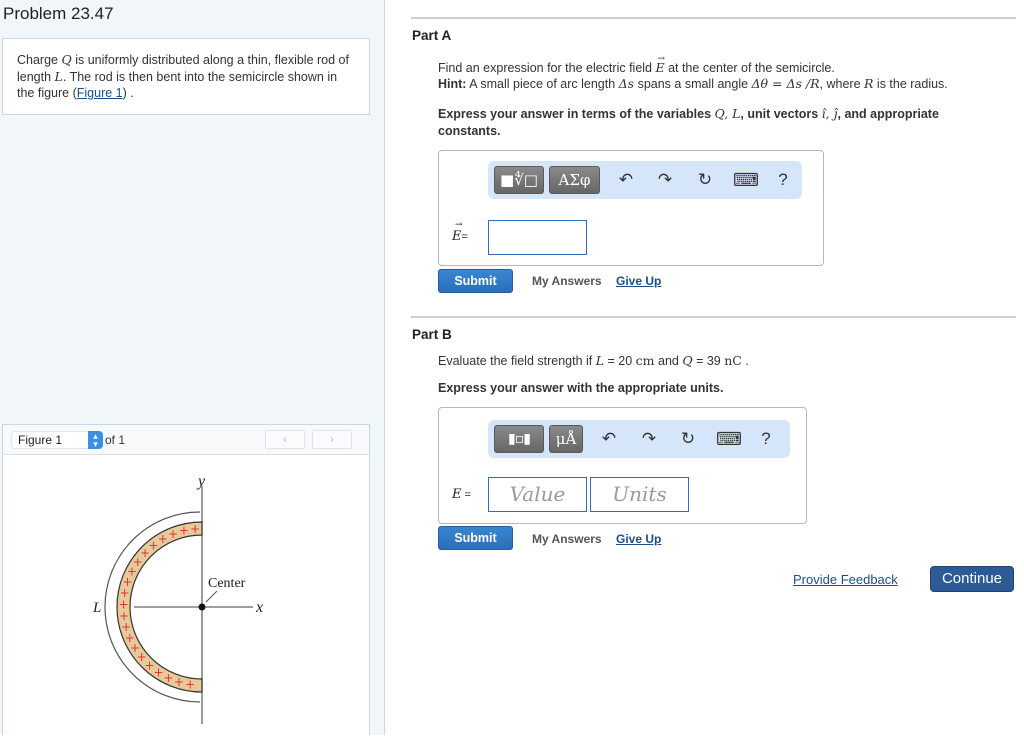 This screenshot has width=1024, height=736. I want to click on center-label: Center, so click(227, 583).